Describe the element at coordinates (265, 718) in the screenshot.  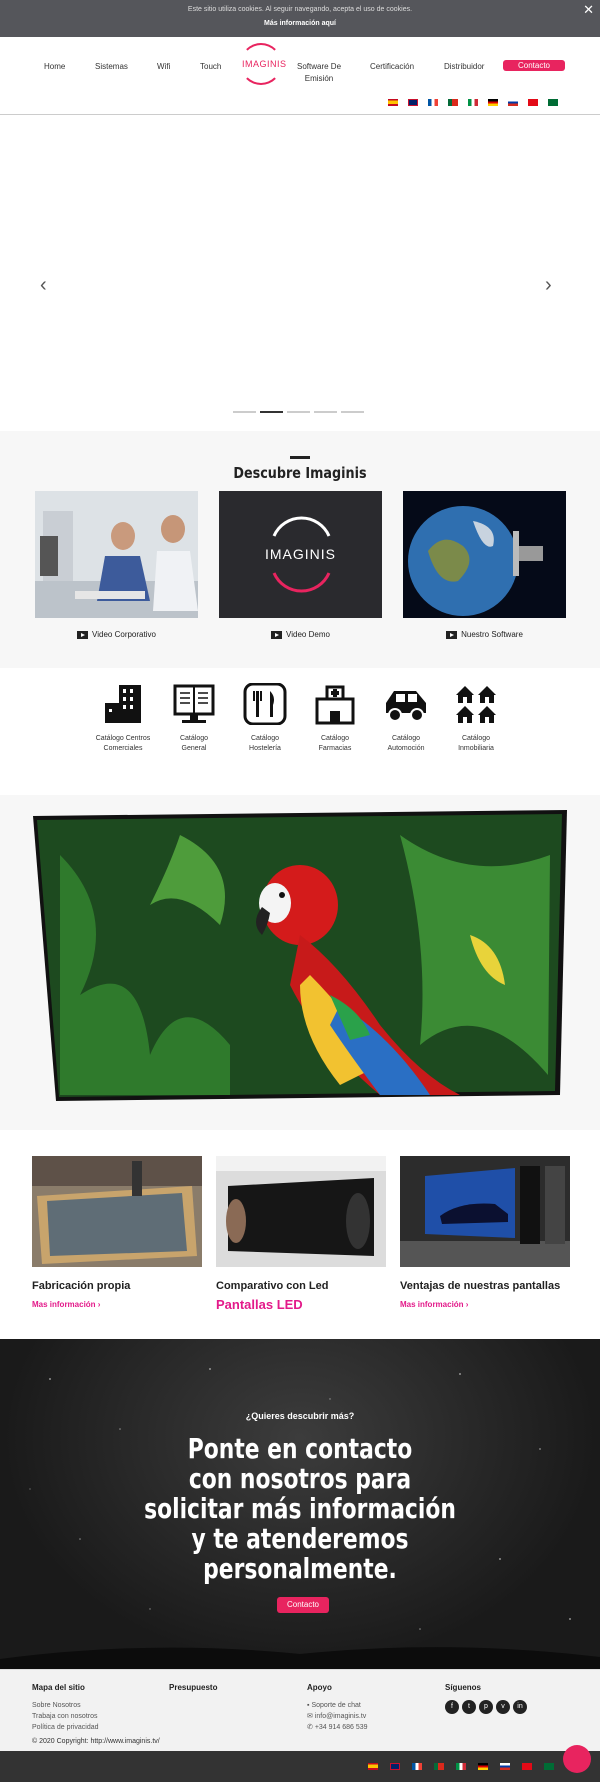
I see `catalog-hosteleria: Catálogo Hostelería` at that location.